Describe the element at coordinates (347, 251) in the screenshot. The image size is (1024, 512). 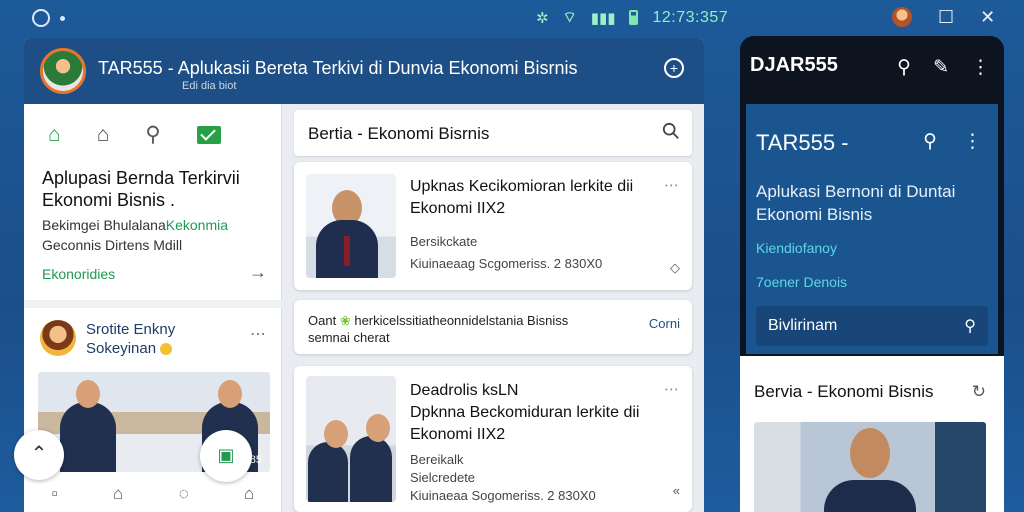
I see `person-tie` at that location.